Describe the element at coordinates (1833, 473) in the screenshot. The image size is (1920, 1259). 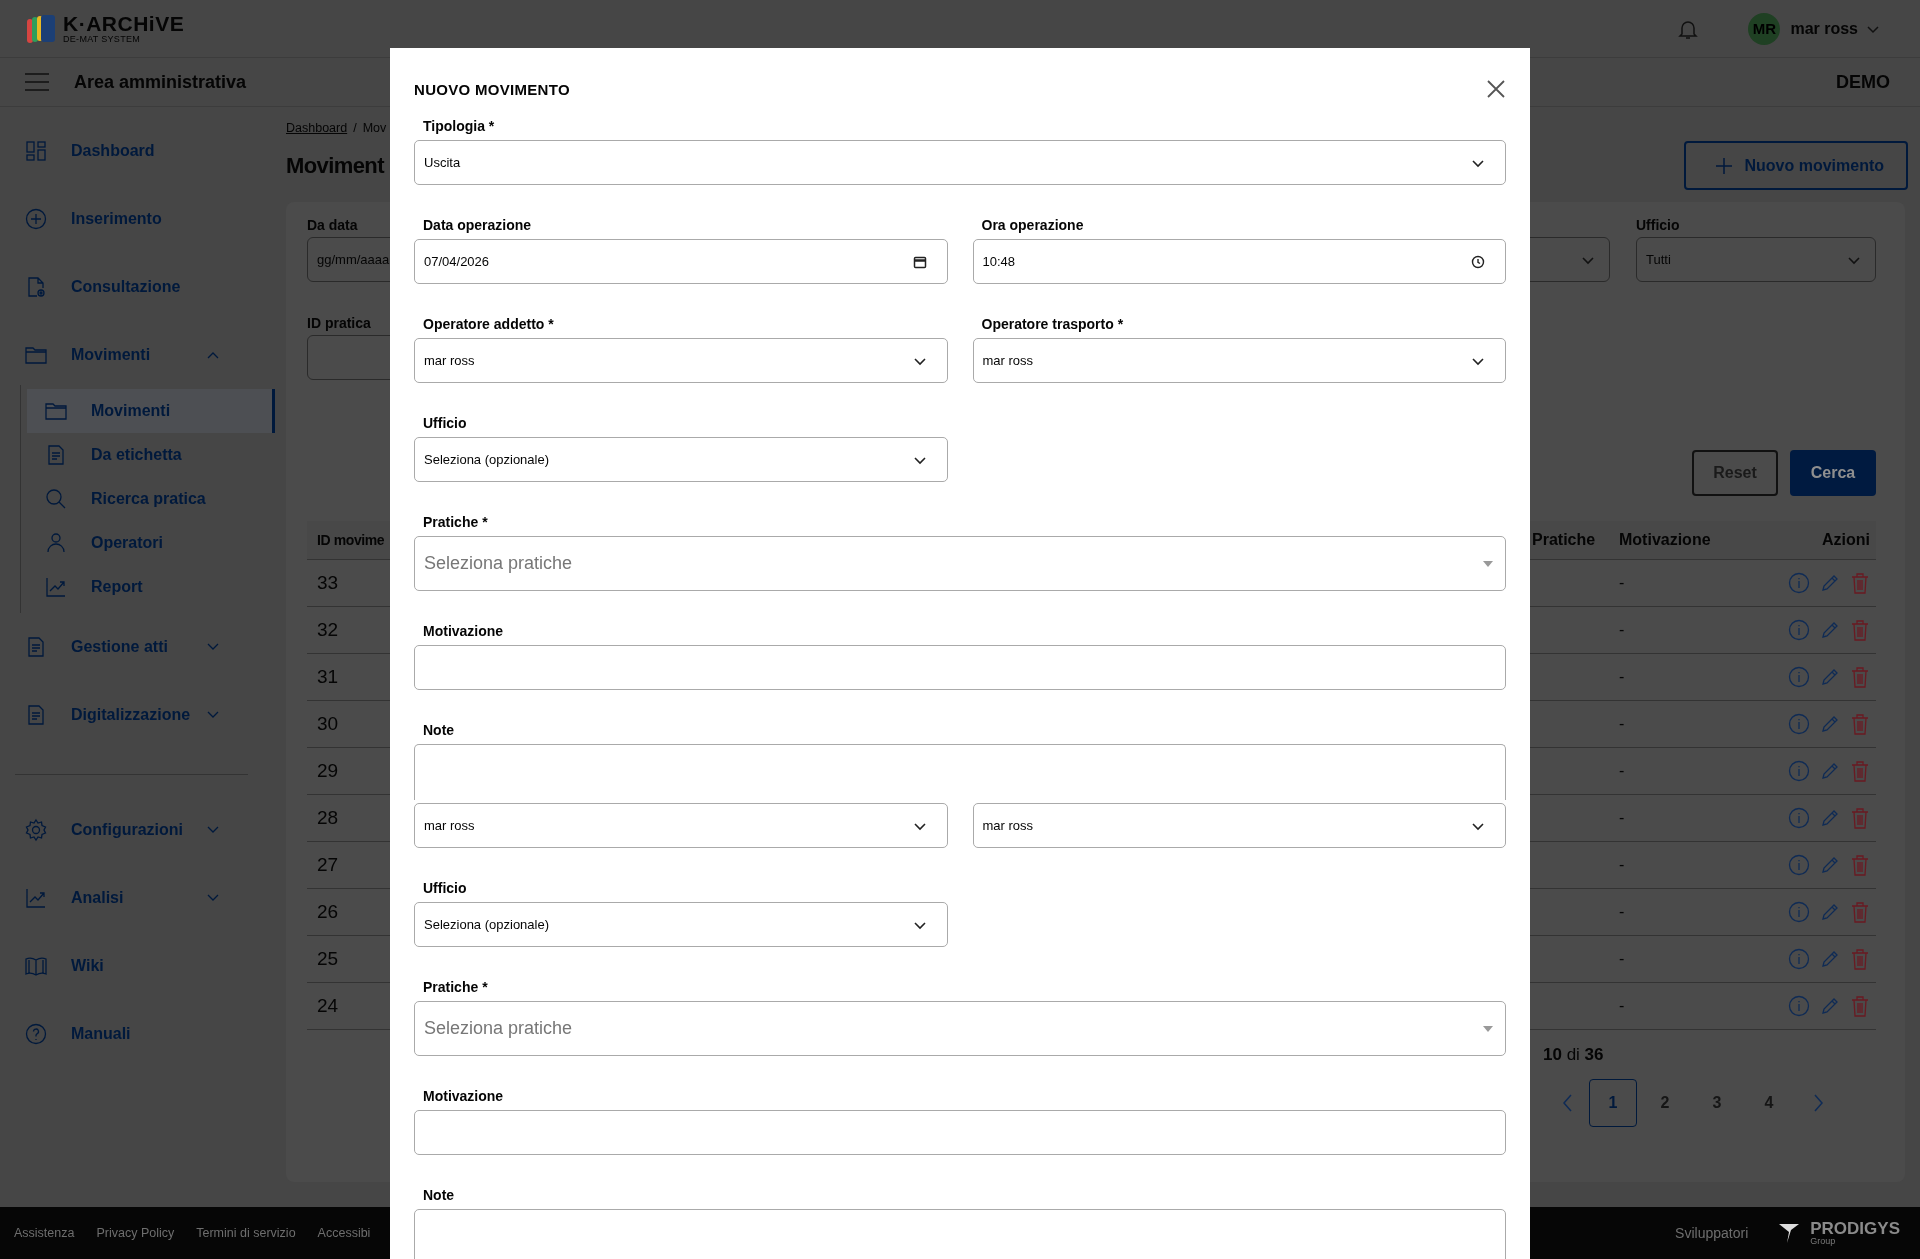
I see `search-button: Cerca` at that location.